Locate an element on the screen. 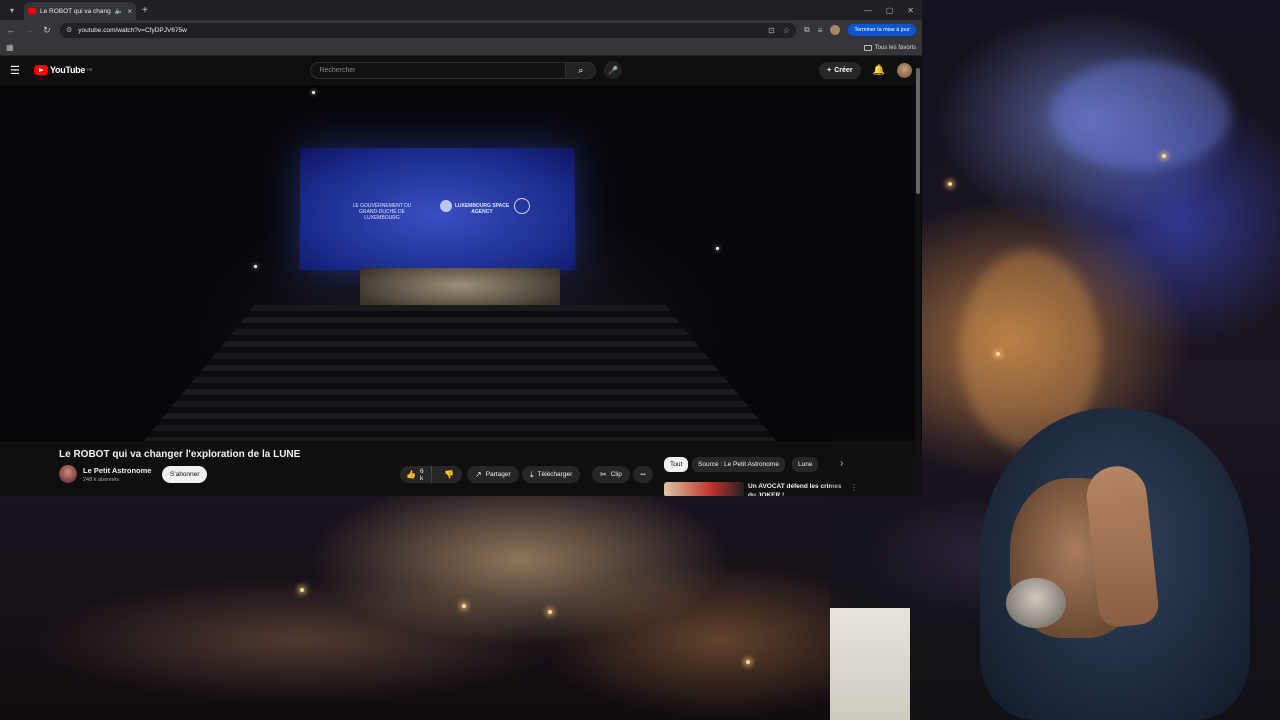 This screenshot has height=720, width=1280. like-dislike-group: 👍 6 k 👎 is located at coordinates (431, 474).